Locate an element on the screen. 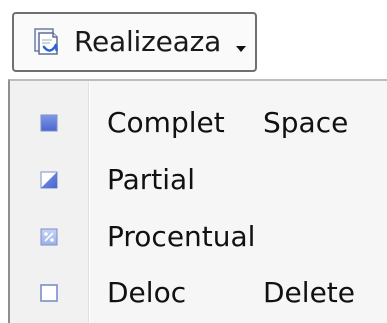 The image size is (387, 323). status-complete-icon is located at coordinates (49, 123).